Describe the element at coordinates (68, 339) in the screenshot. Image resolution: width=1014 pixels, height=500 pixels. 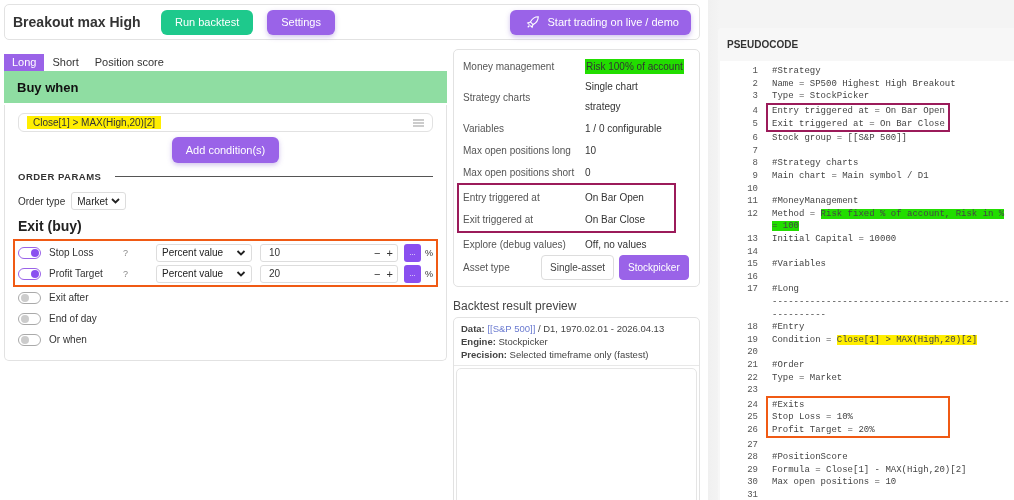
I see `exit-label: Or when` at that location.